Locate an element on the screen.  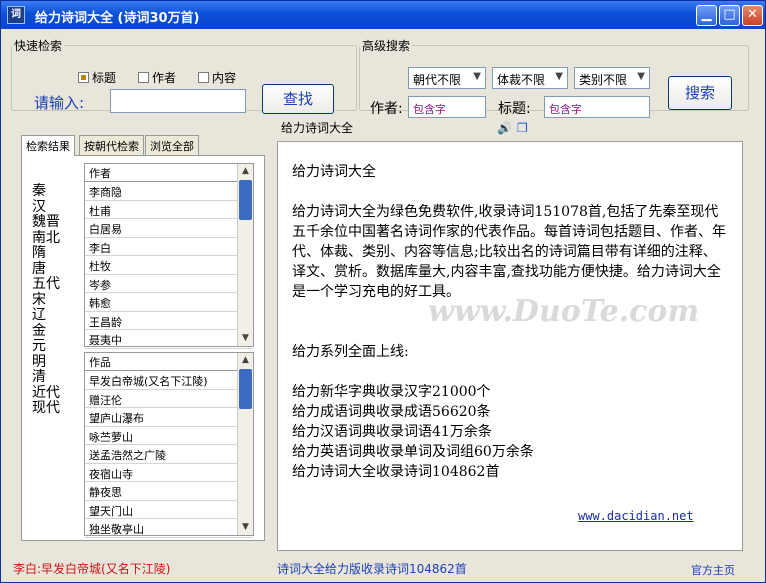
search-prompt: 请输入: is located at coordinates (59, 103).